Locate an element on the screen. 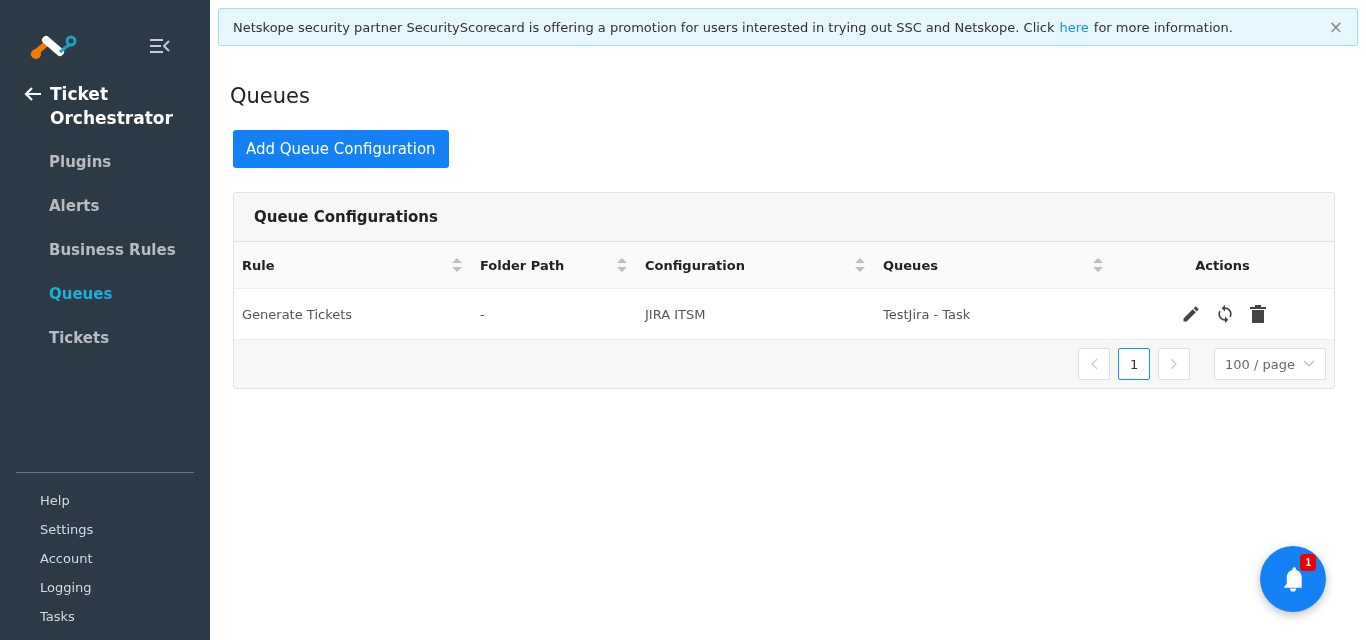 Image resolution: width=1366 pixels, height=640 pixels. page-button: 1 is located at coordinates (1134, 364).